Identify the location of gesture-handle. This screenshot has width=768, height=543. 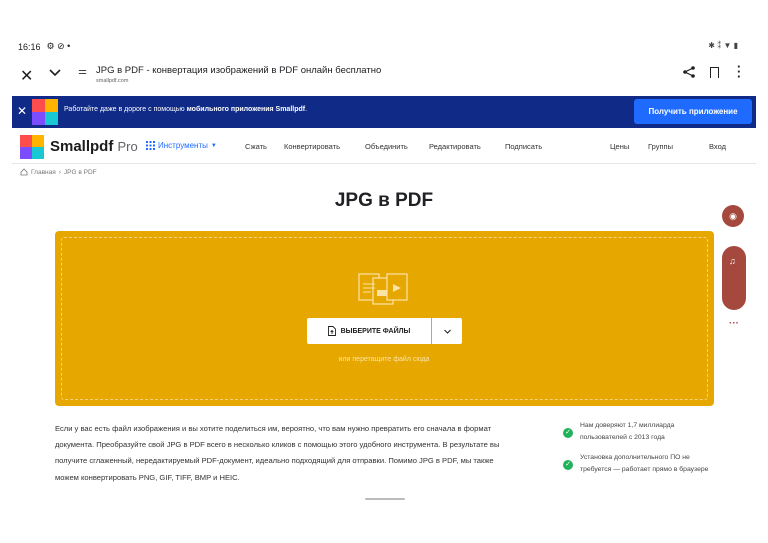
(385, 499).